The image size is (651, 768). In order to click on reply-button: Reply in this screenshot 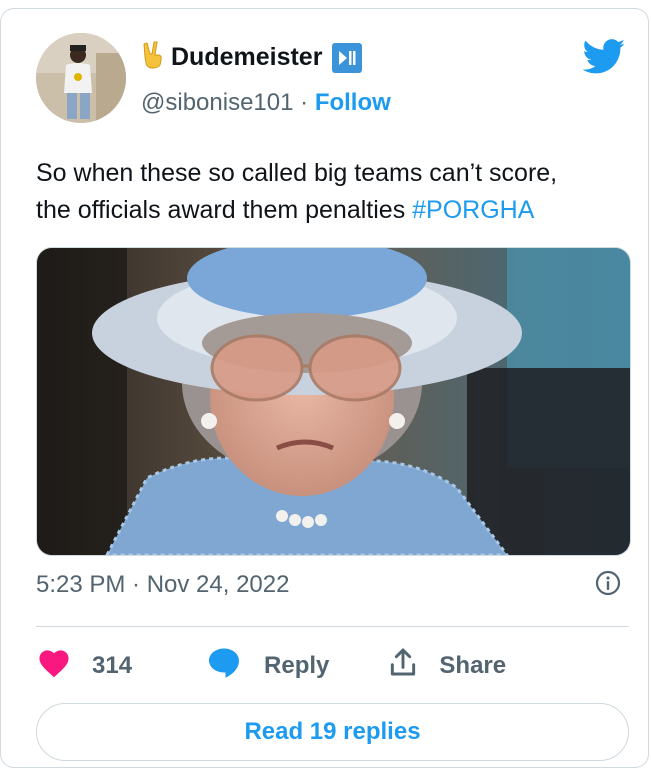, I will do `click(256, 665)`.